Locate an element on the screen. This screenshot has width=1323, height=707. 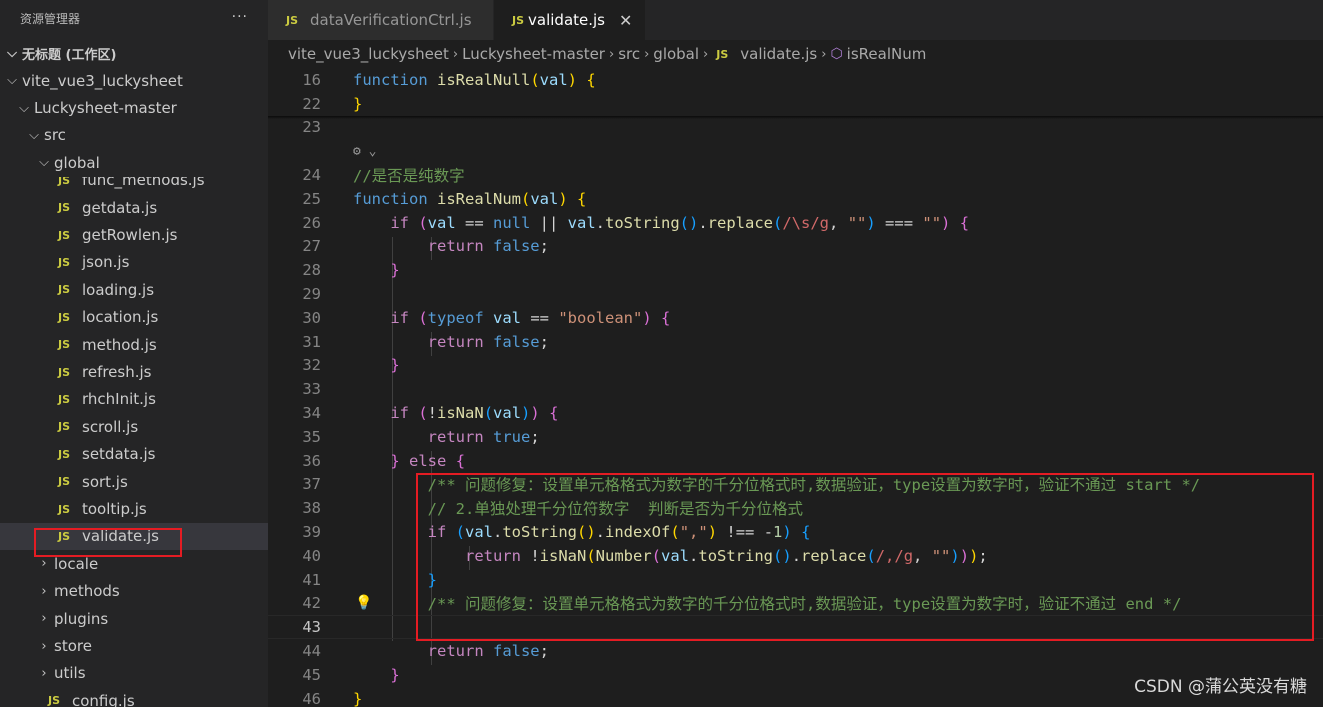
tree-item-label: getRowlen.js is located at coordinates (130, 235).